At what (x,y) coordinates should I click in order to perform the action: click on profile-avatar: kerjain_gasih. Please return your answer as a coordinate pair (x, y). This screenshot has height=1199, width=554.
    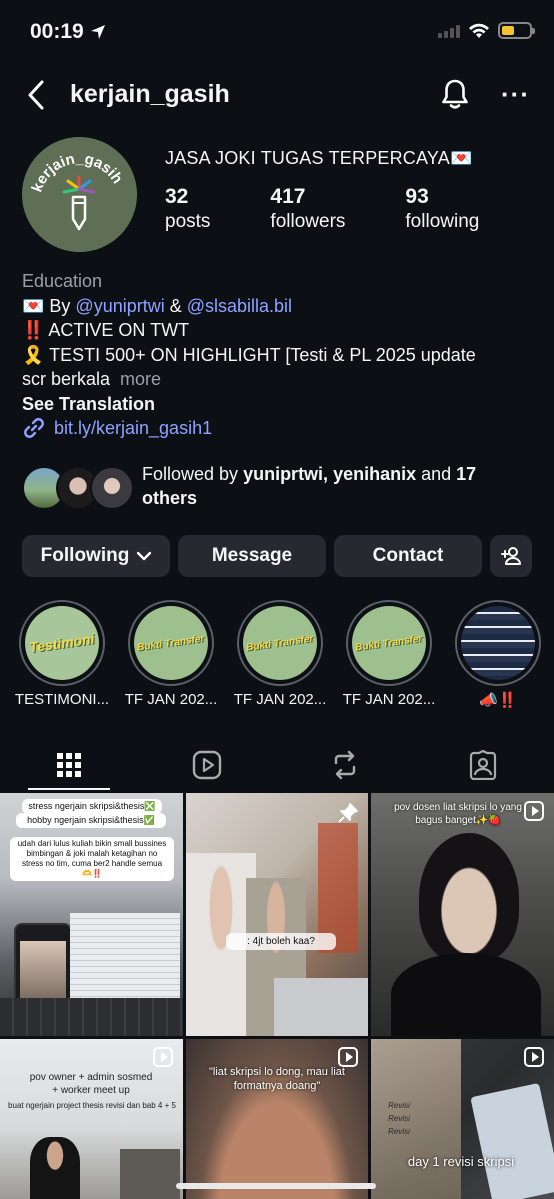
    Looking at the image, I should click on (79, 194).